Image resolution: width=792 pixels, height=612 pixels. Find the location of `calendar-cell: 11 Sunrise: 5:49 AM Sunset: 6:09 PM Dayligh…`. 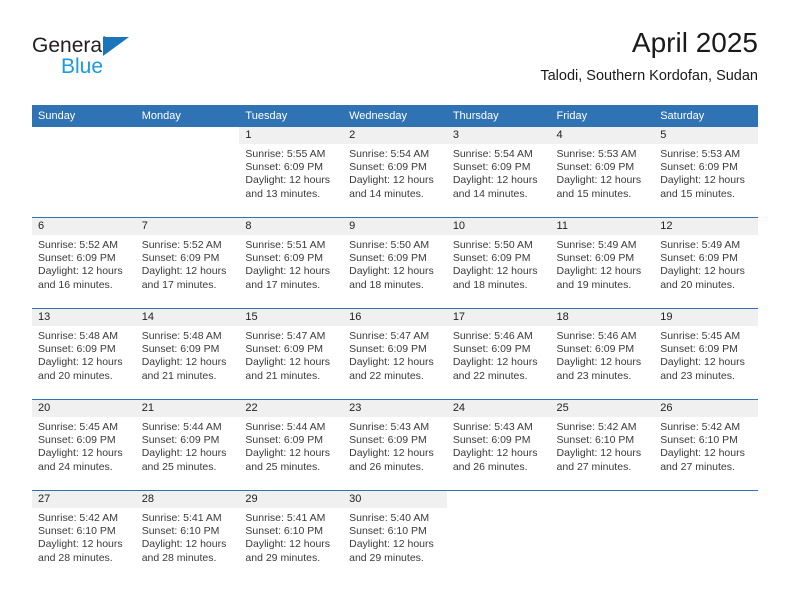

calendar-cell: 11 Sunrise: 5:49 AM Sunset: 6:09 PM Dayligh… is located at coordinates (602, 263).